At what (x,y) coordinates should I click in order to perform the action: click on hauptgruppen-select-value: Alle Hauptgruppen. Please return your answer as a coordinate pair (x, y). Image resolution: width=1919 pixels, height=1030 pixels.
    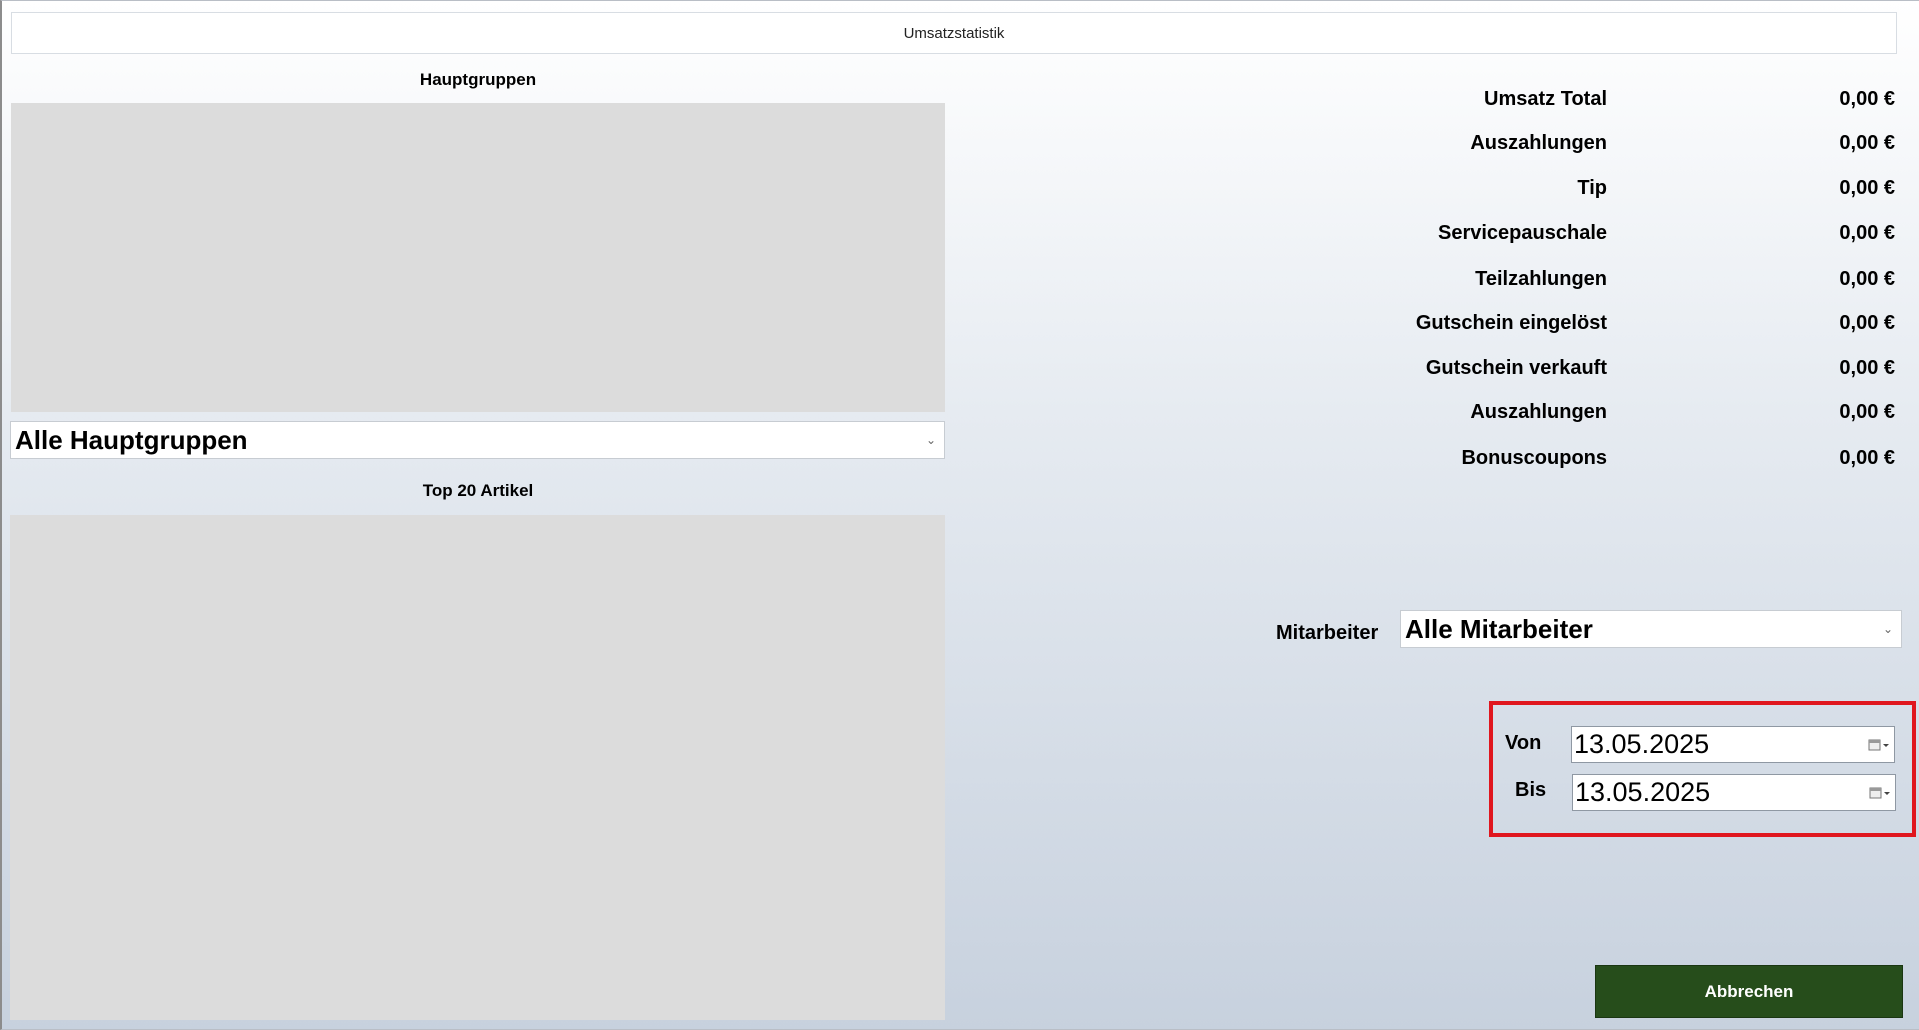
    Looking at the image, I should click on (131, 439).